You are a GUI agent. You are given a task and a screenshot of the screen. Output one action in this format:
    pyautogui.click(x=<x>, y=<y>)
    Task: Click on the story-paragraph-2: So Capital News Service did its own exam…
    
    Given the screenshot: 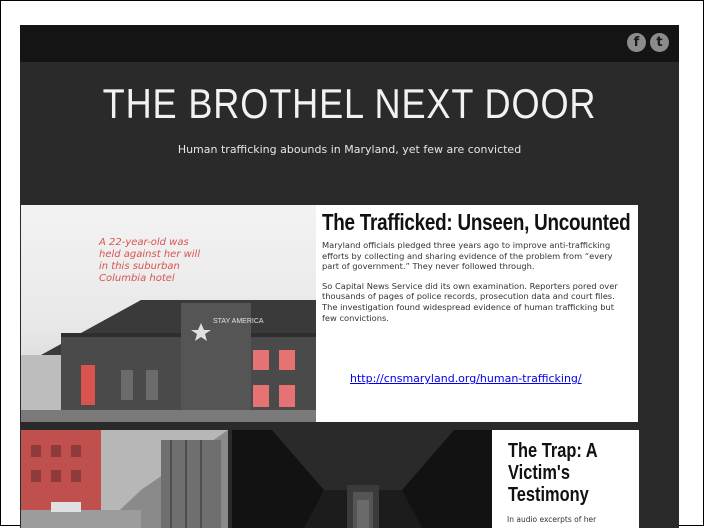 What is the action you would take?
    pyautogui.click(x=470, y=301)
    